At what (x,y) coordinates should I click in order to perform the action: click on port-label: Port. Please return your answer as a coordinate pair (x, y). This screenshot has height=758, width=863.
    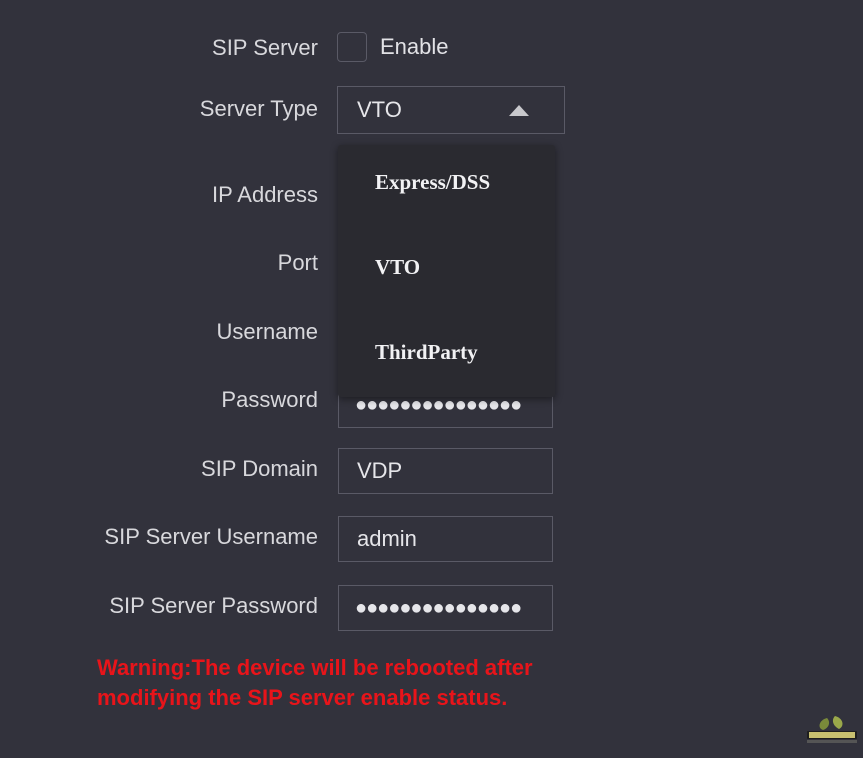
    Looking at the image, I should click on (297, 262).